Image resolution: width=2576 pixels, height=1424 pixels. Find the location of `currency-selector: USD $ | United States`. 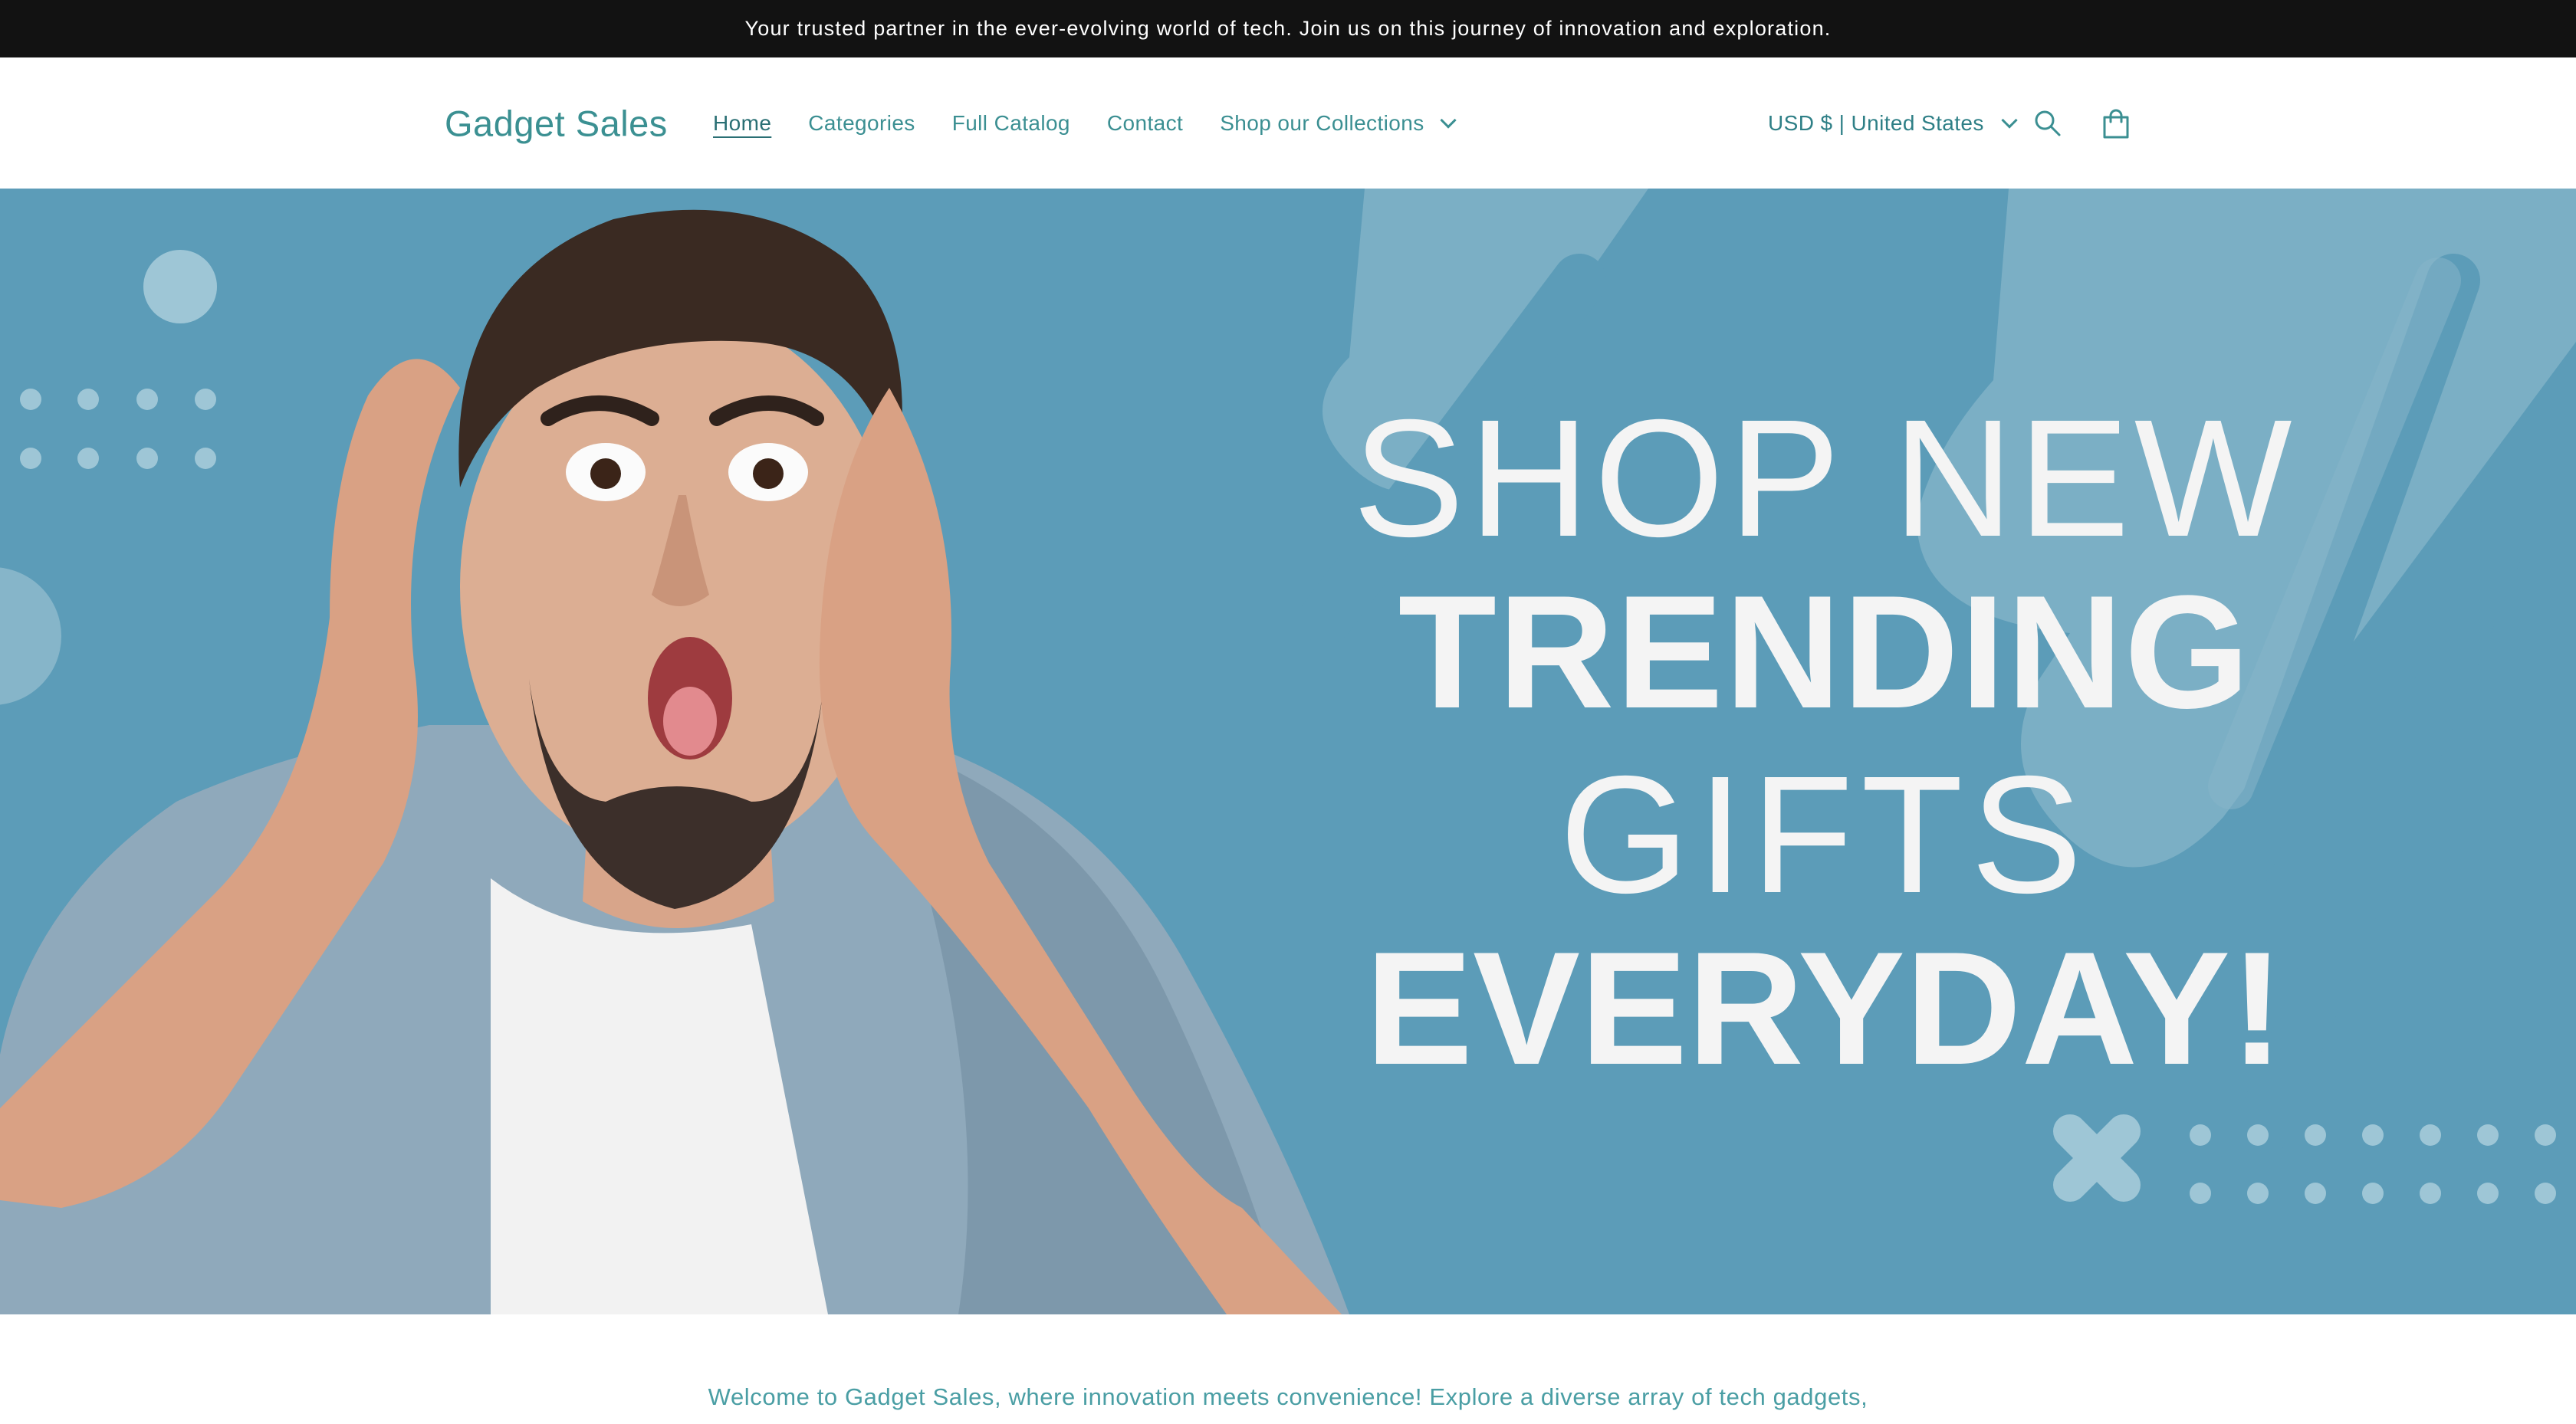

currency-selector: USD $ | United States is located at coordinates (1893, 123).